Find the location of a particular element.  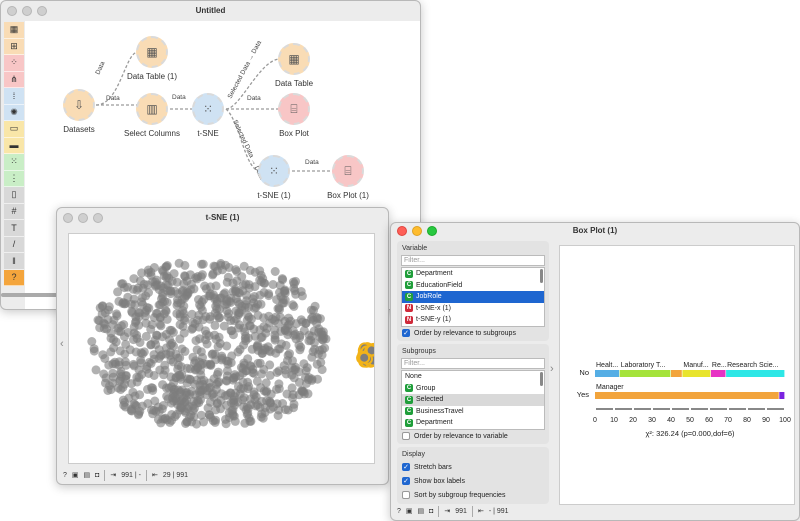

list-item: C Group is located at coordinates (473, 389).